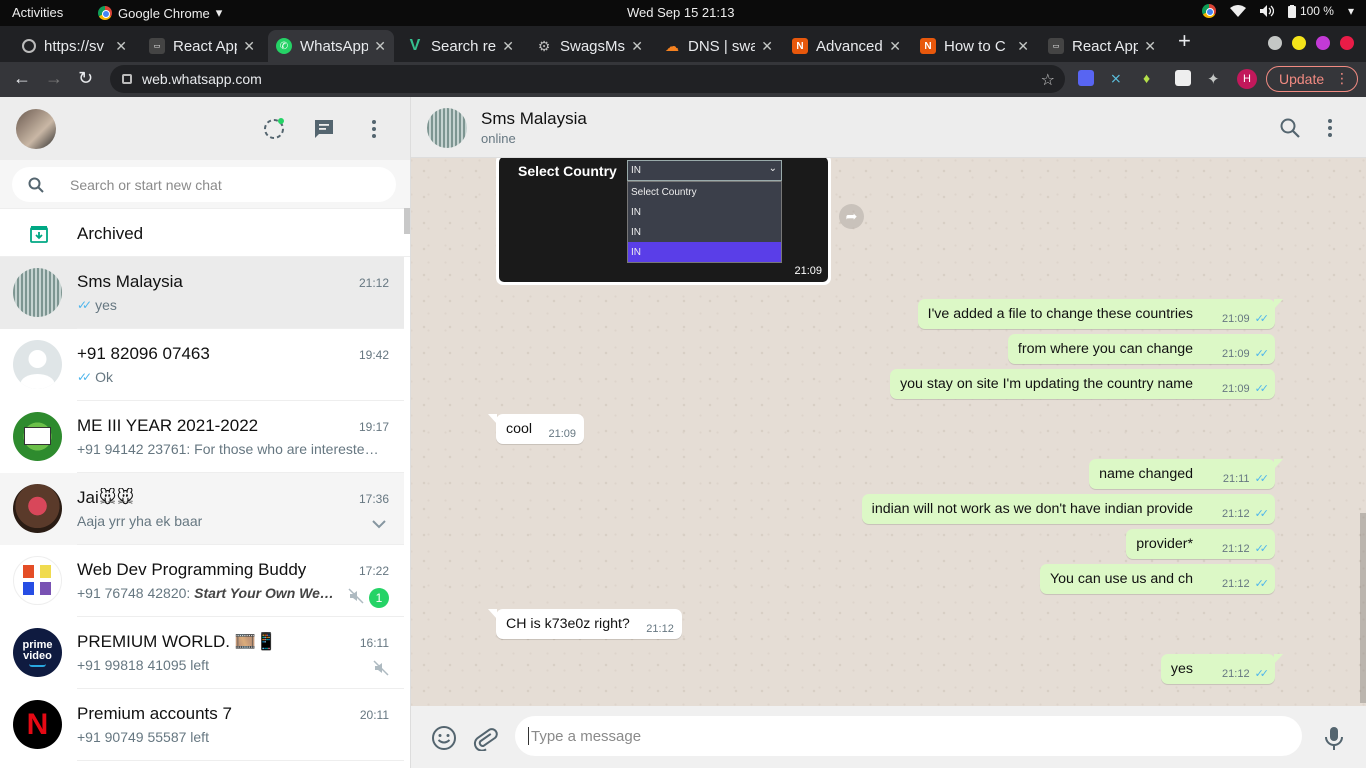  Describe the element at coordinates (1141, 349) in the screenshot. I see `message-out: from where you can change 21:09 ✓✓` at that location.